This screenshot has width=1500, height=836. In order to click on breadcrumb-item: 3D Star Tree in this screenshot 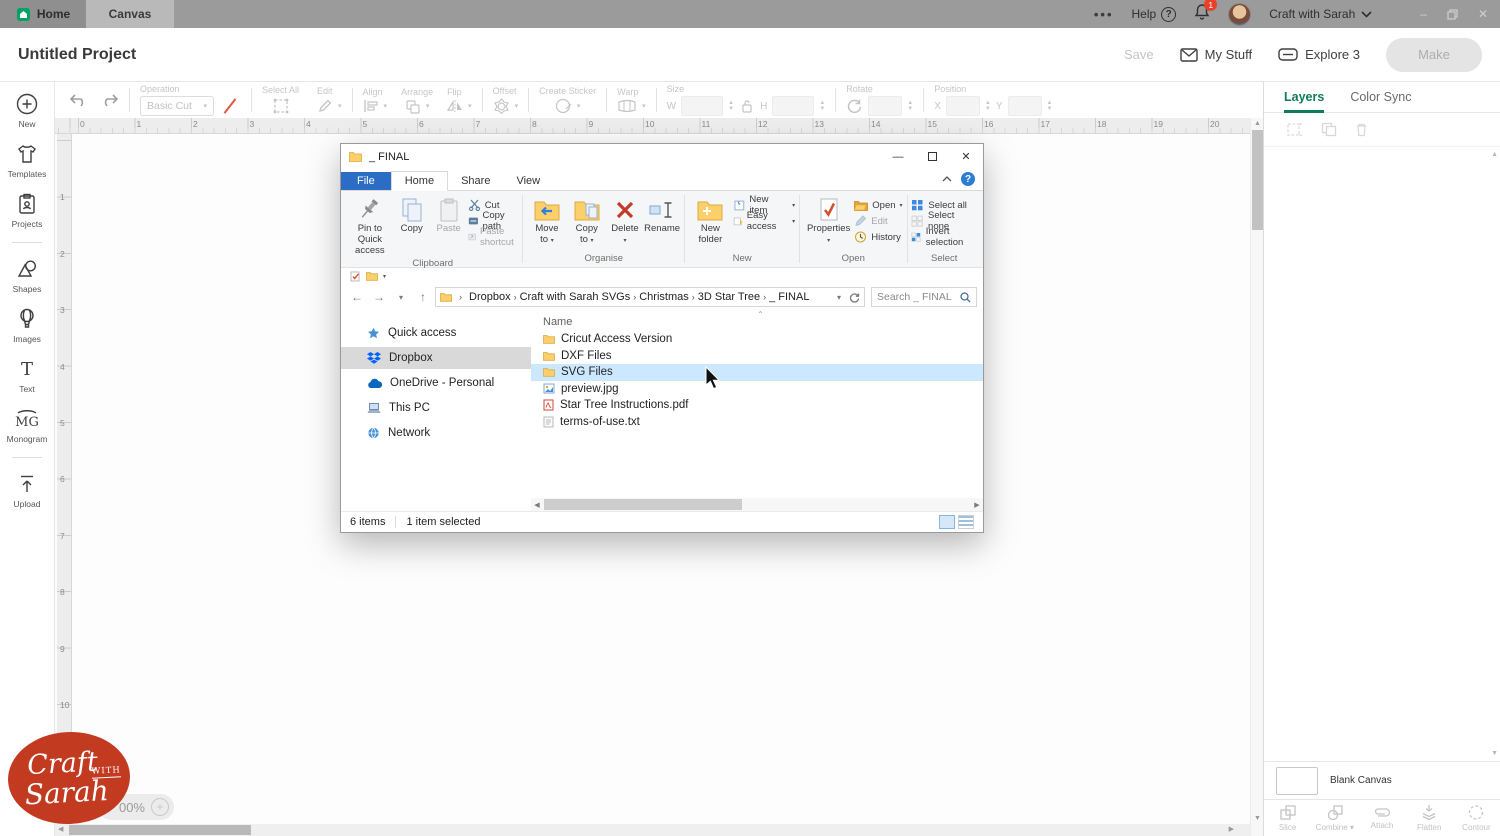, I will do `click(729, 297)`.